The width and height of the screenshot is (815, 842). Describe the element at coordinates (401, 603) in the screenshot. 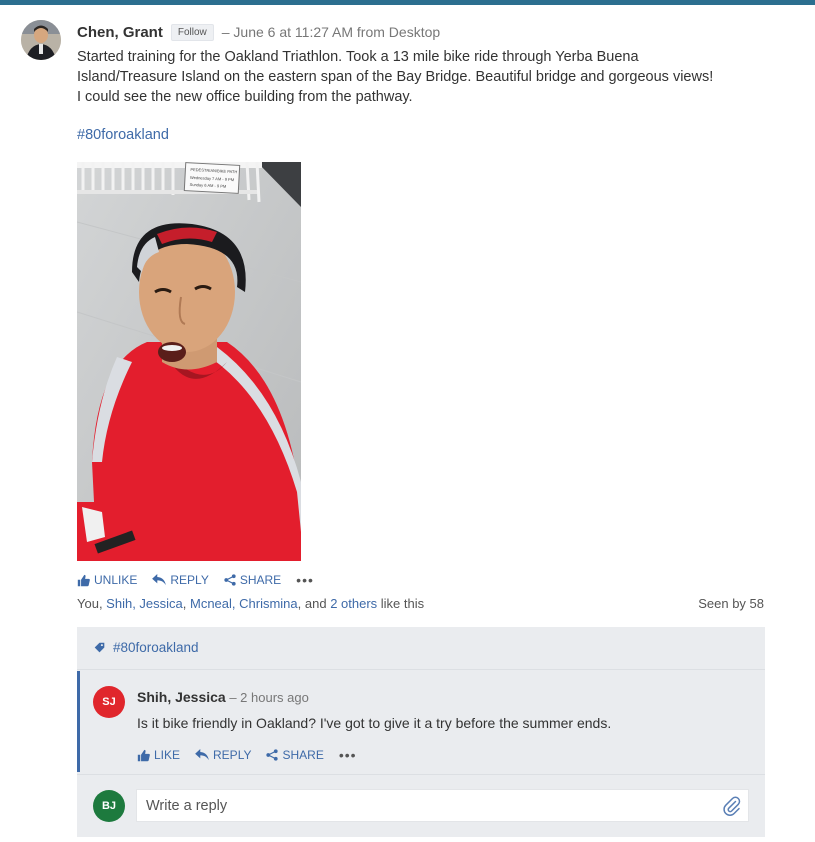

I see `likes-suffix: like this` at that location.